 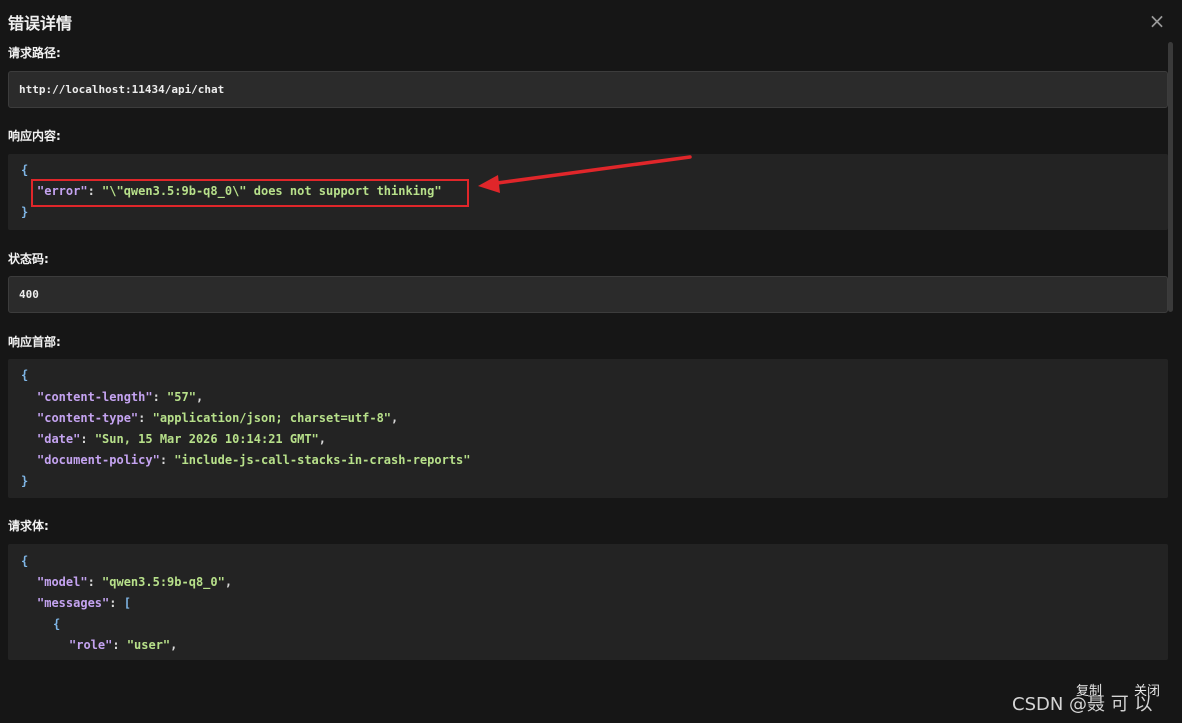 I want to click on close-icon: ×, so click(x=1157, y=21).